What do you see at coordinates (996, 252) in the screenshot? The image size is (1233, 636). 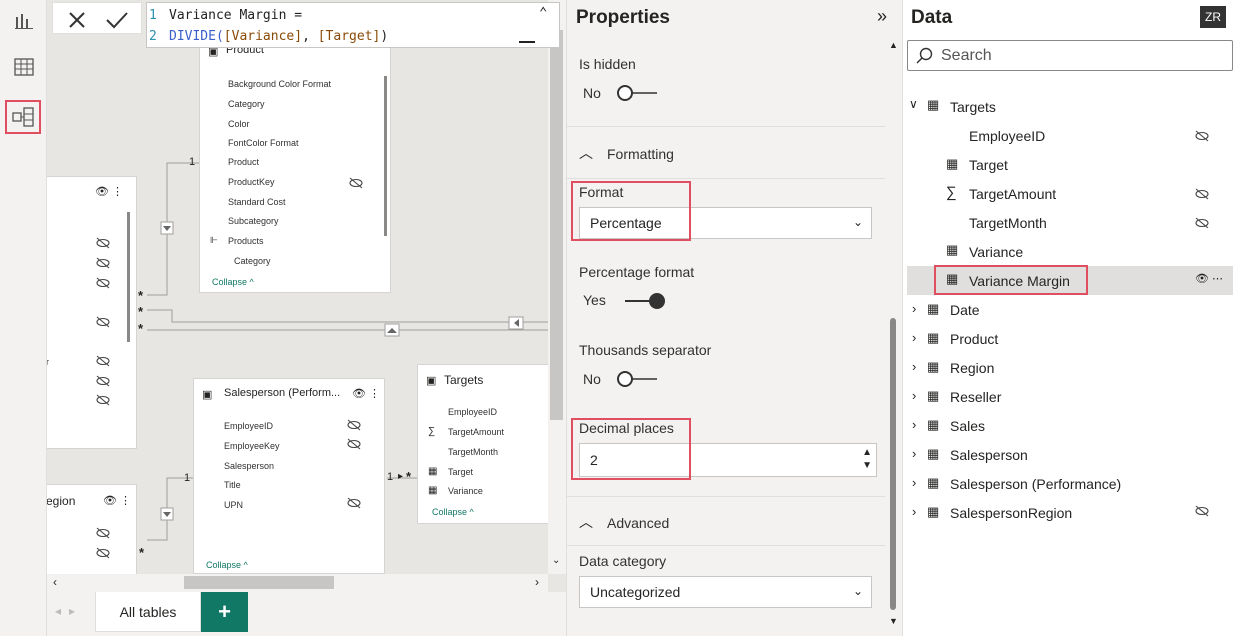 I see `field-variance: Variance` at bounding box center [996, 252].